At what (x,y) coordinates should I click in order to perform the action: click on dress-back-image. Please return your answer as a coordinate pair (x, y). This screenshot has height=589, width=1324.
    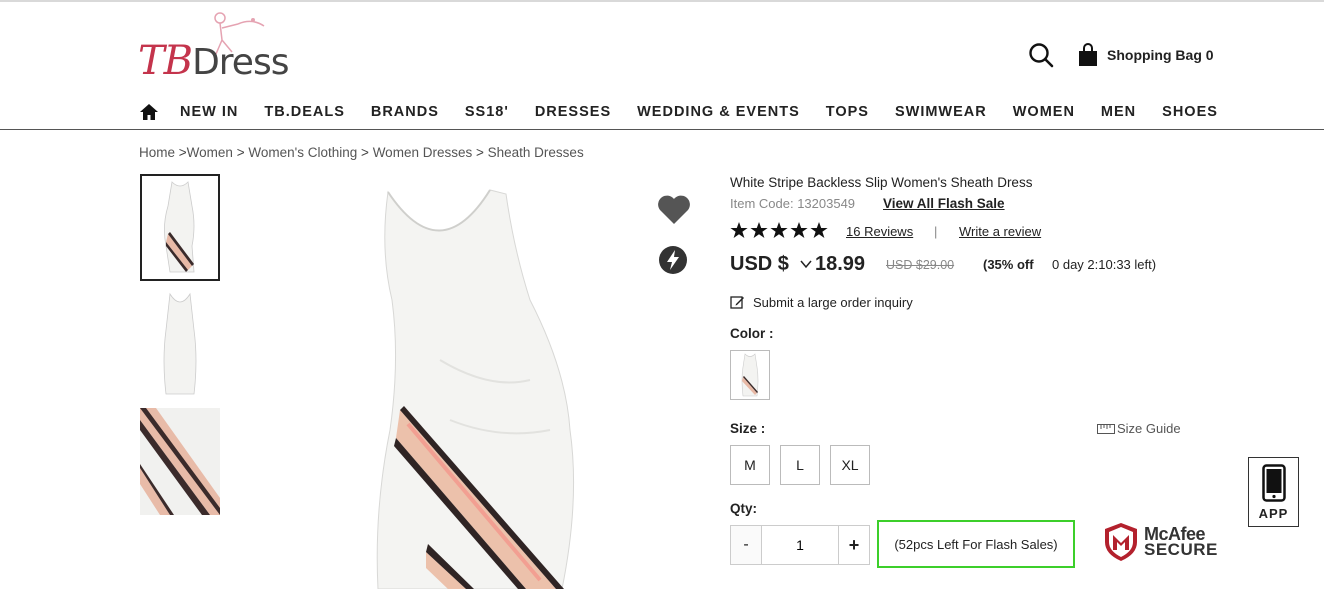
    Looking at the image, I should click on (180, 343).